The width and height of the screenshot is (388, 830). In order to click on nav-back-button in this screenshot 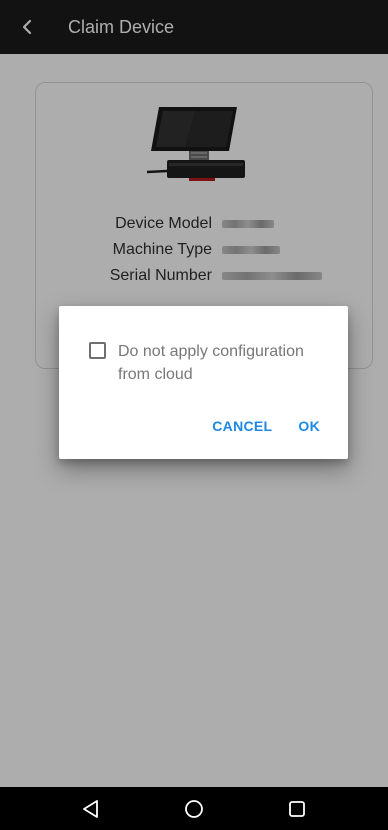, I will do `click(91, 809)`.